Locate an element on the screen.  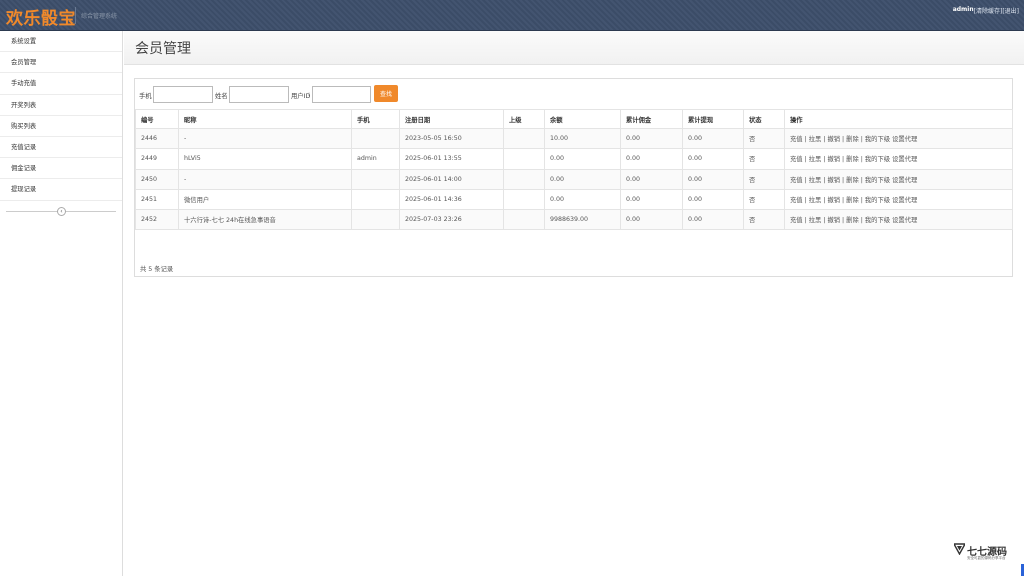
brand-logo-icon is located at coordinates (959, 549).